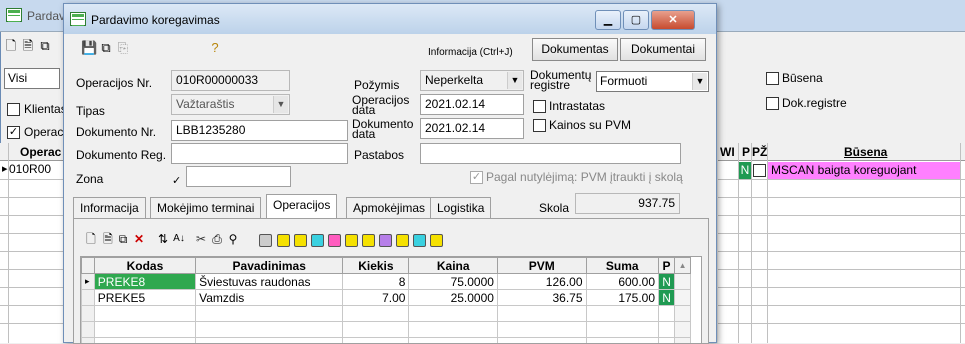  I want to click on new-doc-icon: 🗋, so click(11, 46).